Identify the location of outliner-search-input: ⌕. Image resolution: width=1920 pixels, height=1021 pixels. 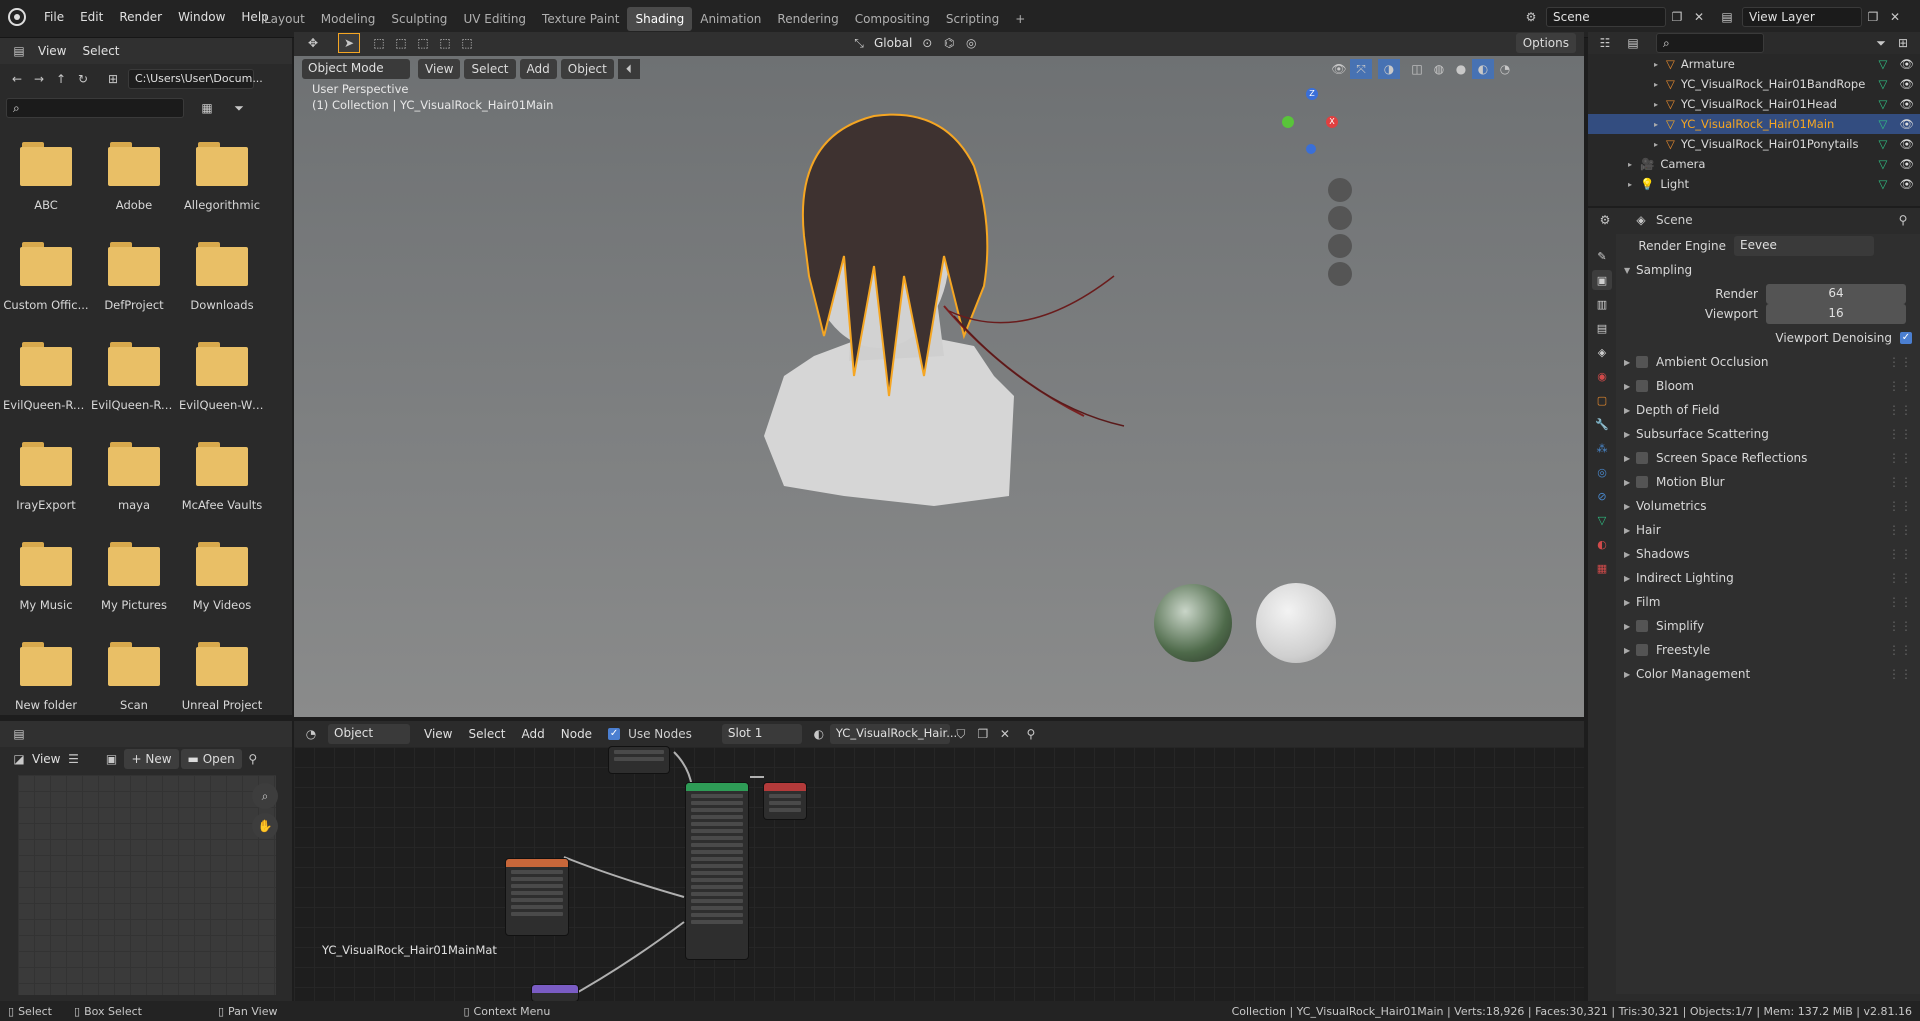
(1710, 43).